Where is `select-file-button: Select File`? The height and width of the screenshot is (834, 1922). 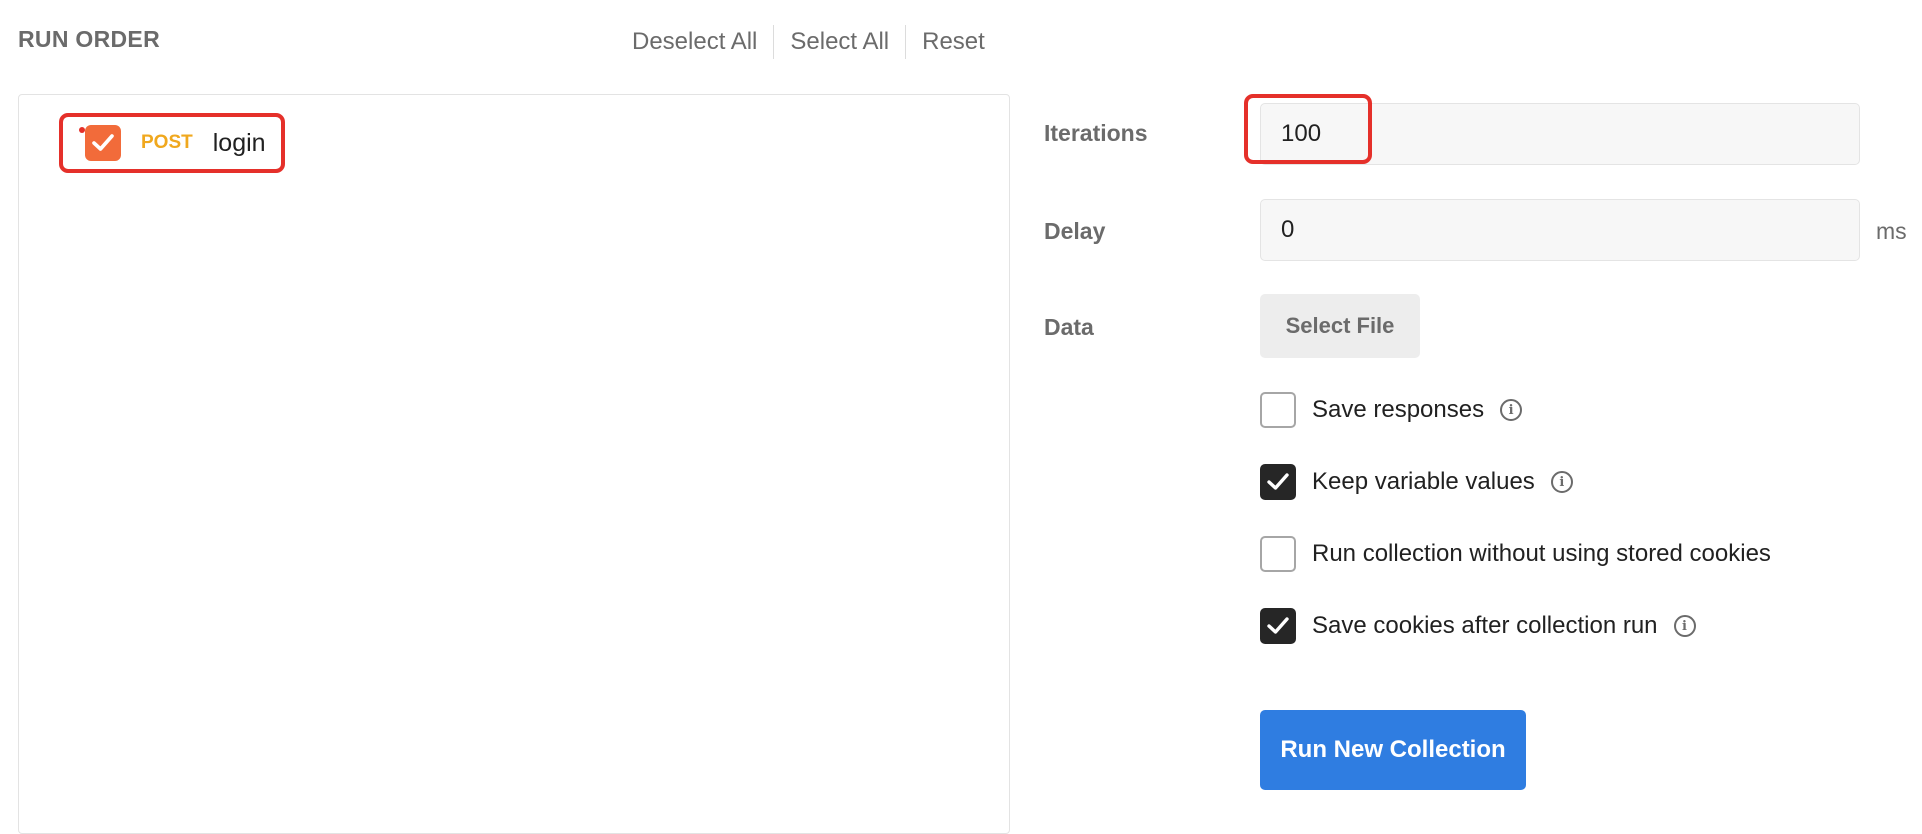
select-file-button: Select File is located at coordinates (1340, 326).